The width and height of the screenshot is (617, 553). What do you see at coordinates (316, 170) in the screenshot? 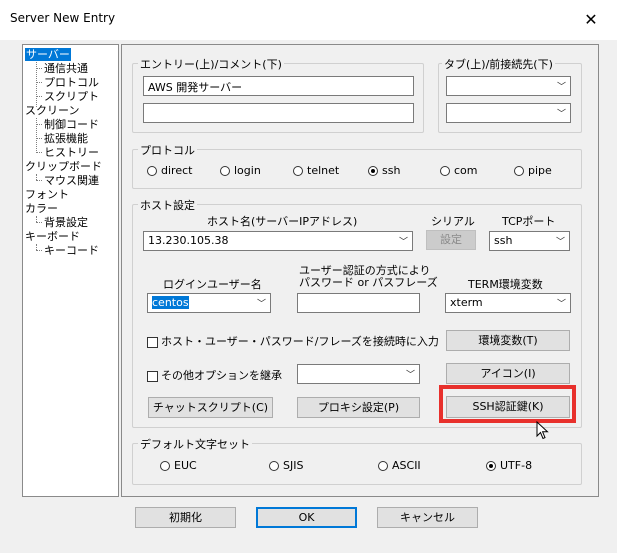
I see `protocol-radio-telnet: telnet` at bounding box center [316, 170].